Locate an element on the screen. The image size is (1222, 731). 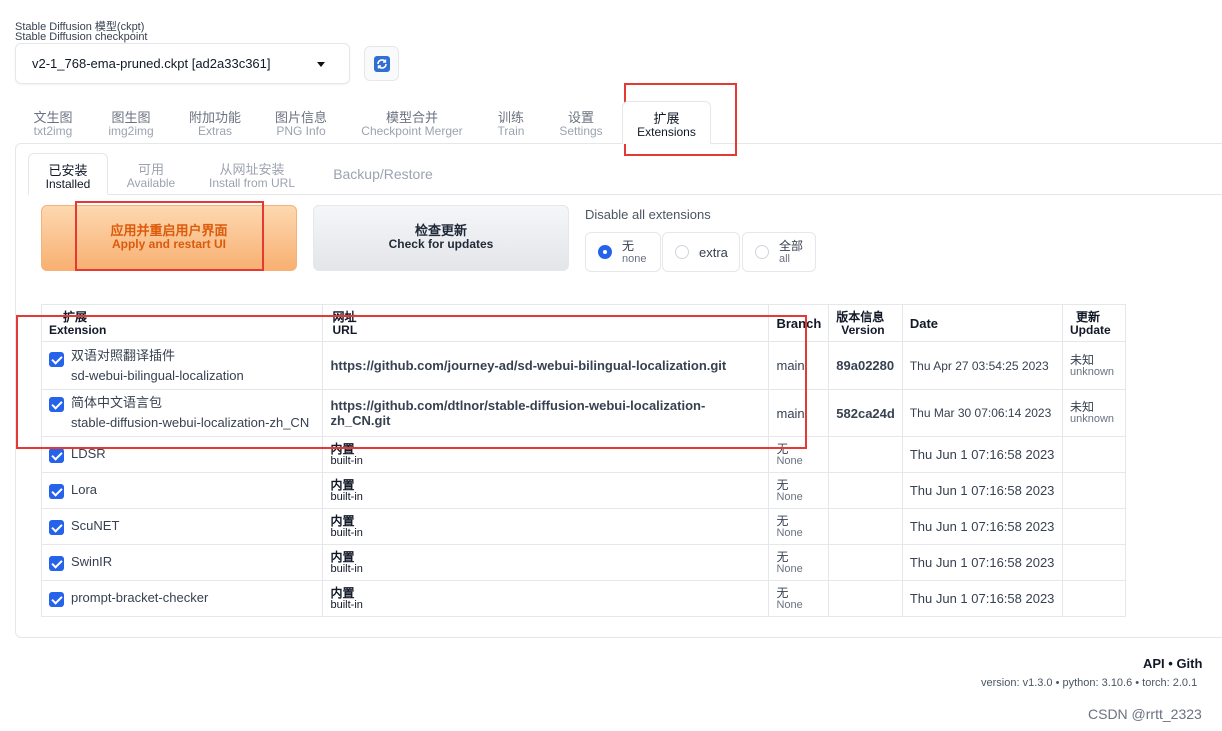
radio-all: 全部 all is located at coordinates (779, 252).